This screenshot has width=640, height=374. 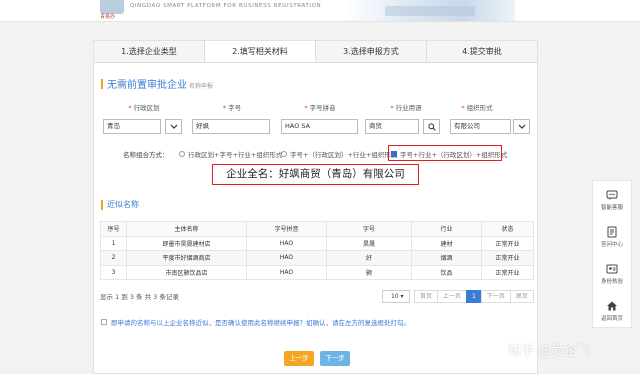 I want to click on last-page-button: 尾页, so click(x=521, y=296).